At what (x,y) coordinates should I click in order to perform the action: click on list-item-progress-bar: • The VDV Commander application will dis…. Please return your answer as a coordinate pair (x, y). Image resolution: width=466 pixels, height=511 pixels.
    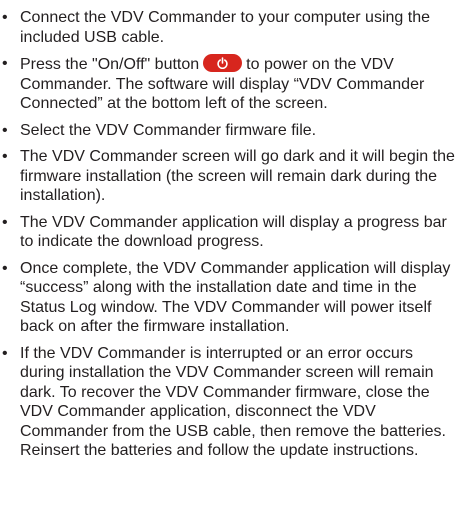
    Looking at the image, I should click on (228, 232).